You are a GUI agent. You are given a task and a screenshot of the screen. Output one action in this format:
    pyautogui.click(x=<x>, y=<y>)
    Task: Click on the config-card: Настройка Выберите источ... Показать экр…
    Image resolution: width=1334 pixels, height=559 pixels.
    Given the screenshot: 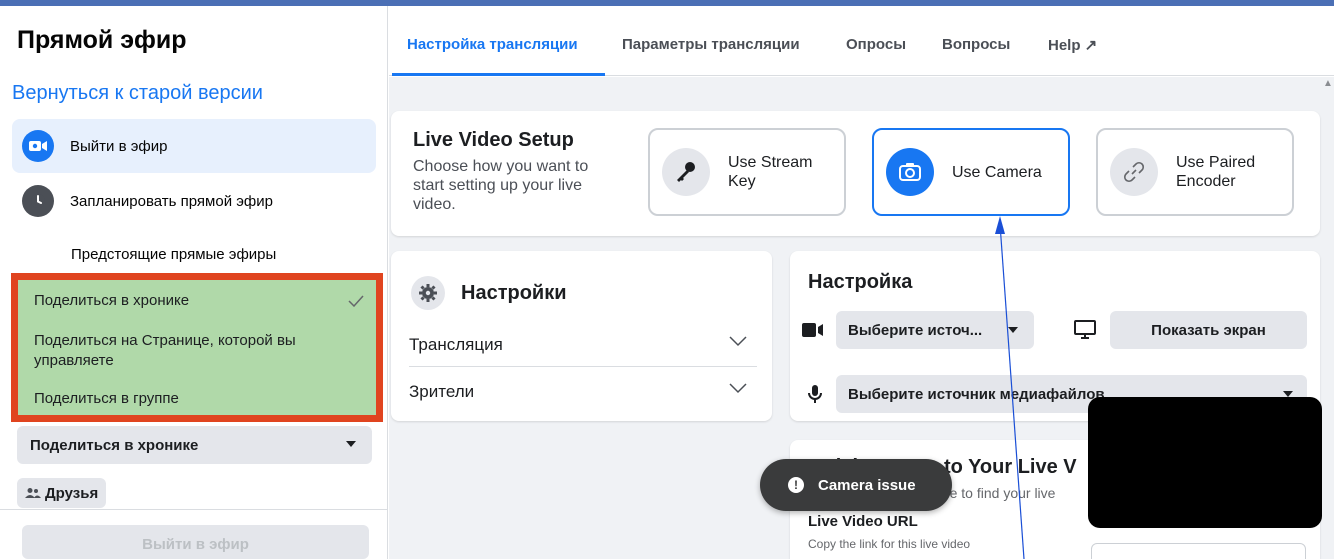 What is the action you would take?
    pyautogui.click(x=1055, y=336)
    